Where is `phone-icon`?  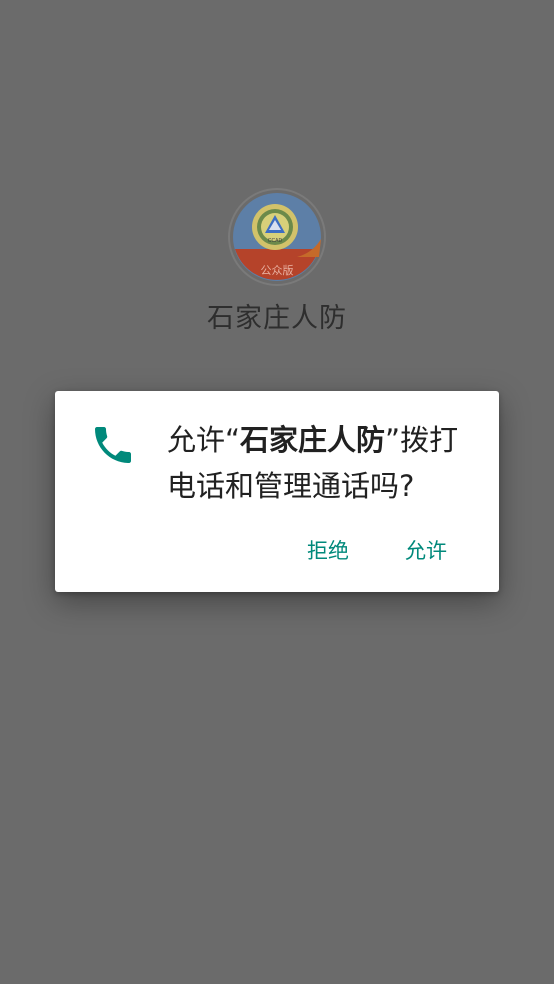 phone-icon is located at coordinates (113, 445).